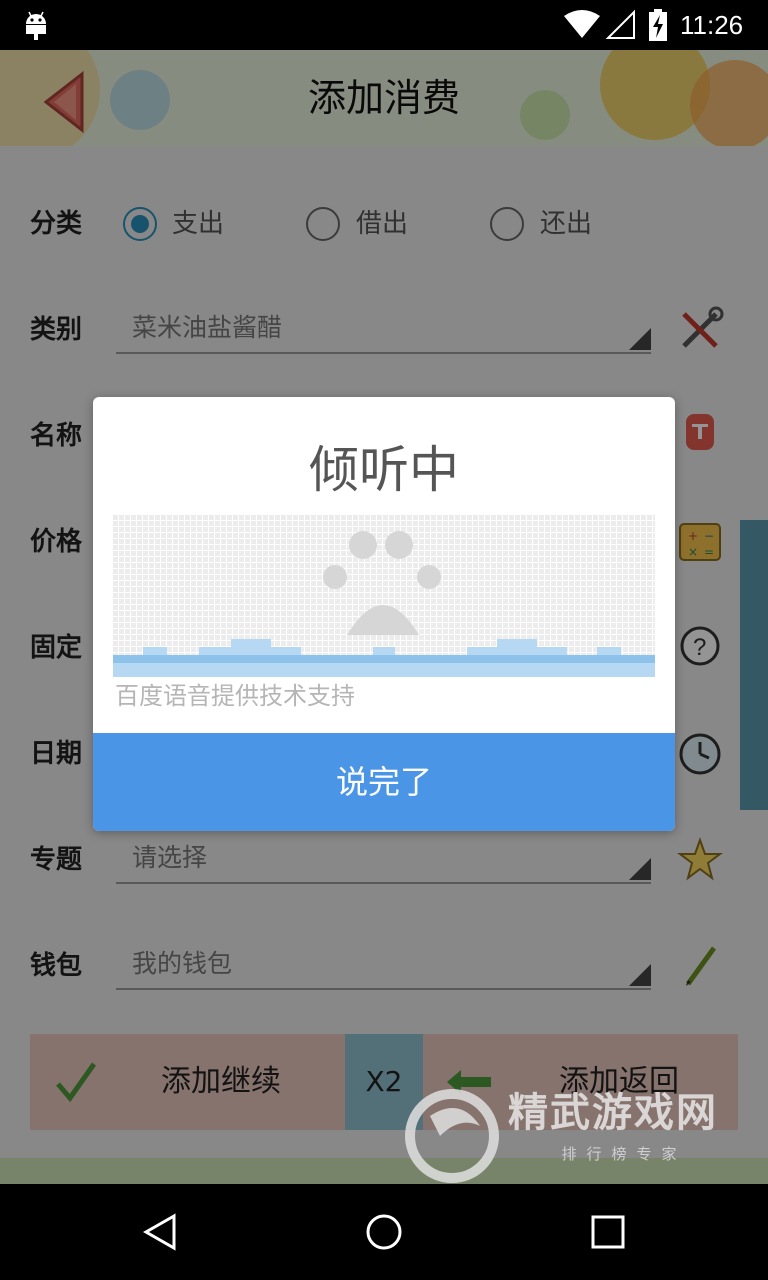  I want to click on watermark-logo: 精武游戏网 排行榜专家, so click(575, 1135).